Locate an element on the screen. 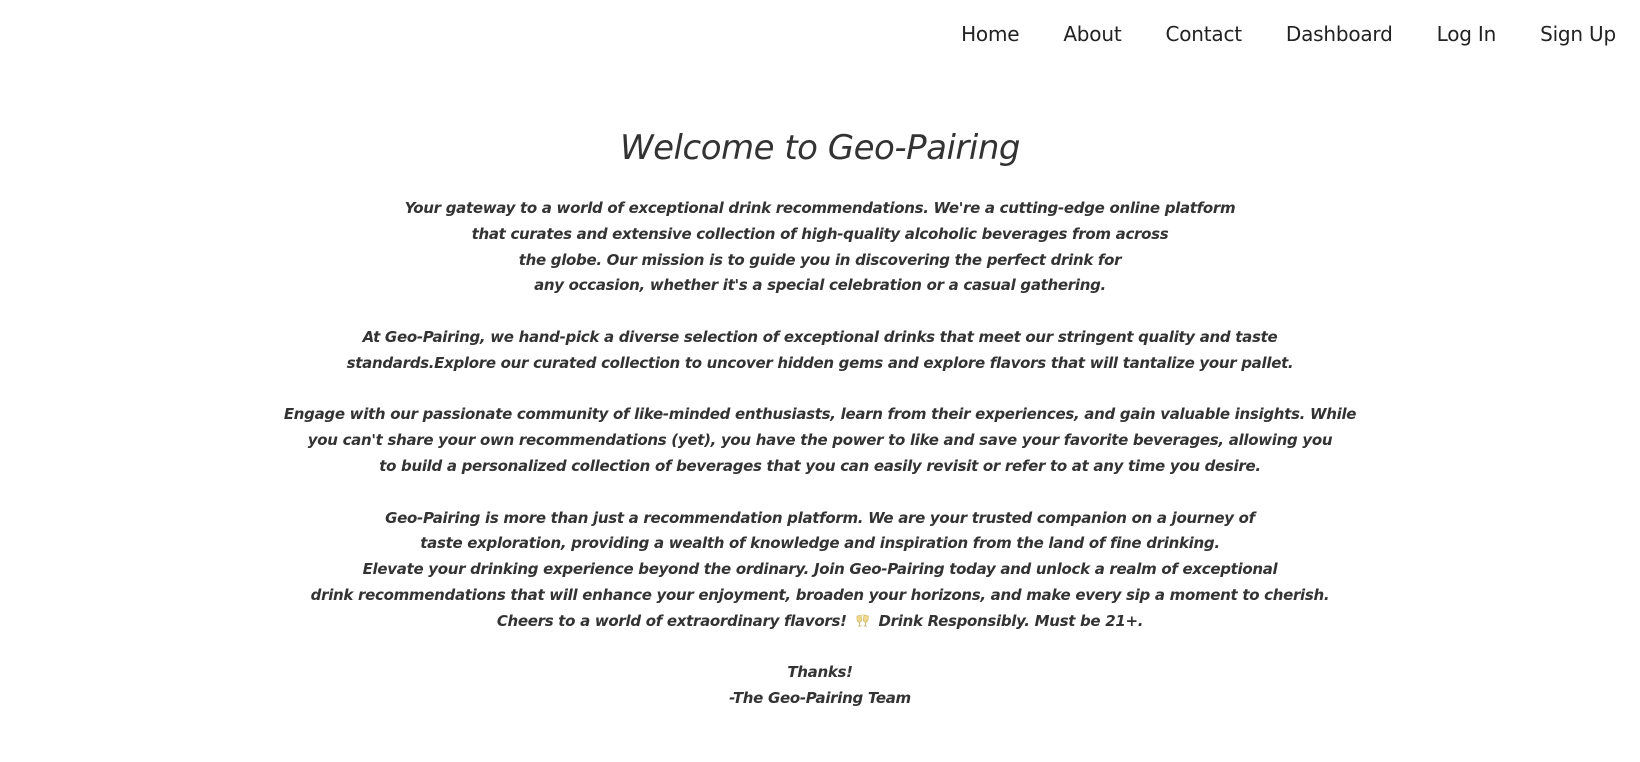  signoff-thanks: Thanks! is located at coordinates (820, 672).